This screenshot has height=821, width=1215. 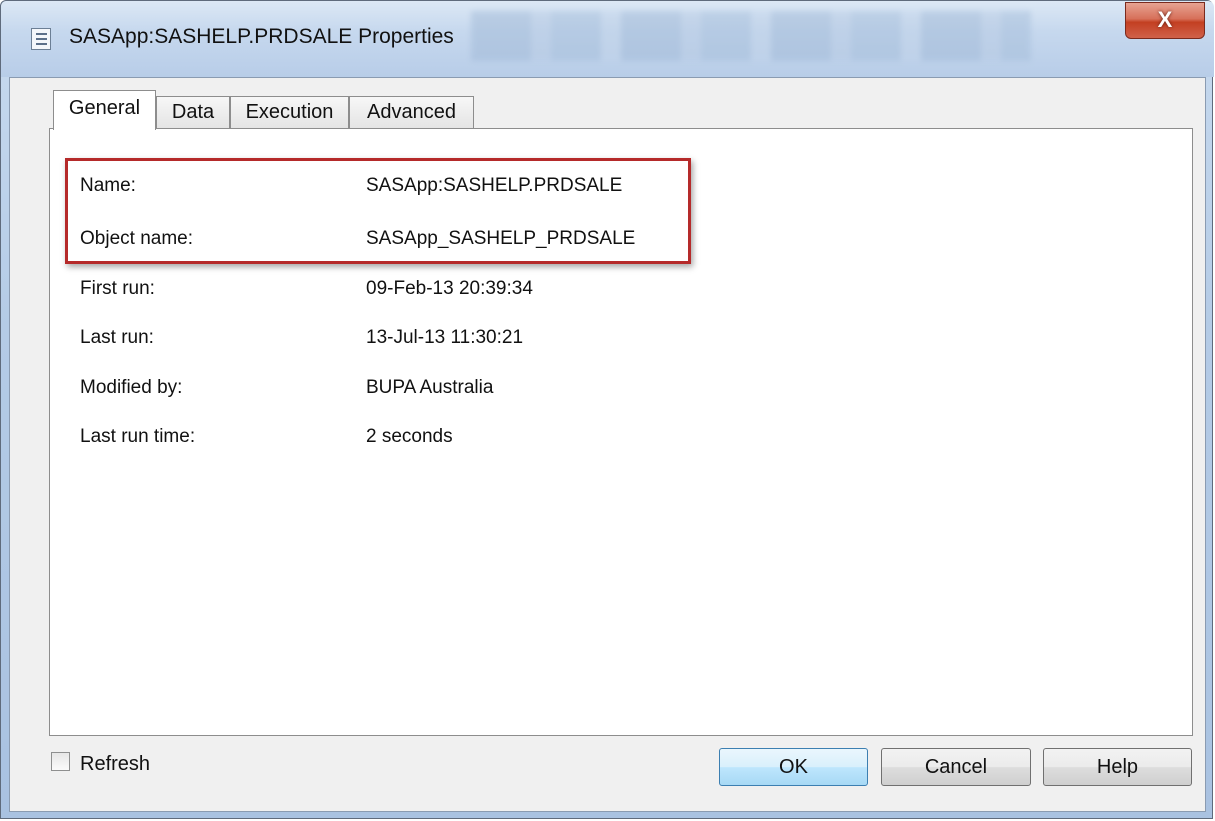 What do you see at coordinates (261, 36) in the screenshot?
I see `window-title: SASApp:SASHELP.PRDSALE Properties` at bounding box center [261, 36].